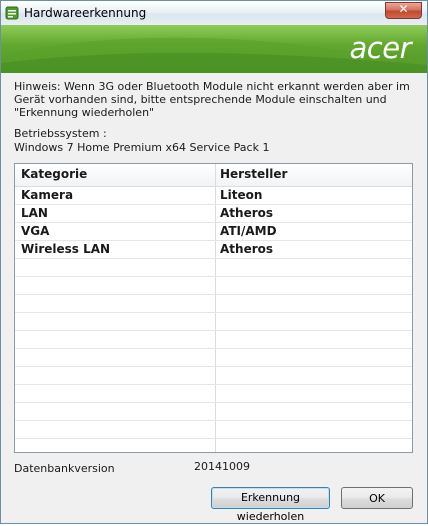  What do you see at coordinates (248, 231) in the screenshot?
I see `cell-manufacturer: ATI/AMD` at bounding box center [248, 231].